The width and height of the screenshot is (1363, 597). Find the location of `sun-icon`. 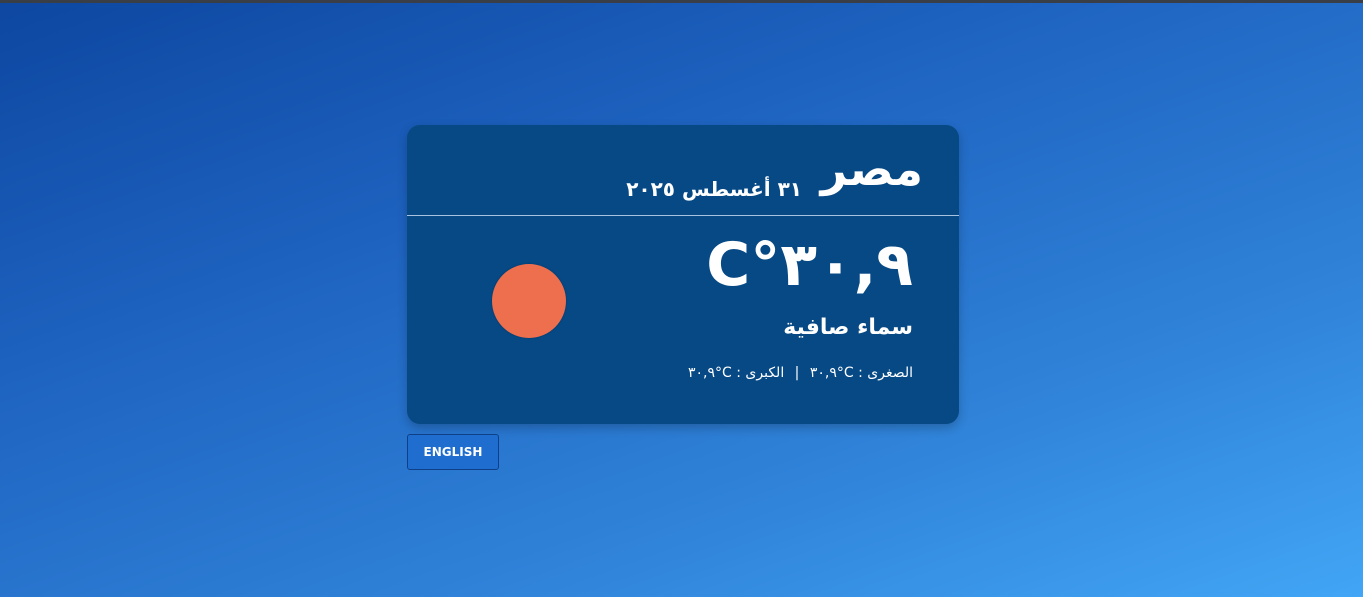

sun-icon is located at coordinates (529, 301).